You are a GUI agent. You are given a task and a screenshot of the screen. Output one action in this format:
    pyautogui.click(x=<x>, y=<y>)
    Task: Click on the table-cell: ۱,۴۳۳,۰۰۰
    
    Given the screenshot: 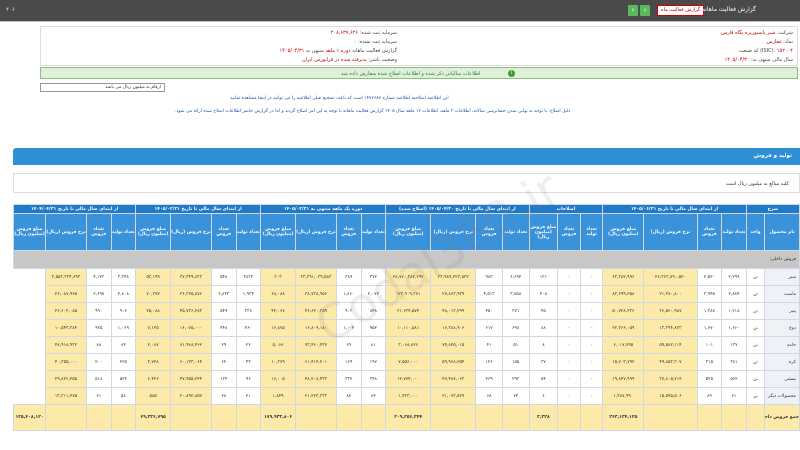 What is the action you would take?
    pyautogui.click(x=408, y=396)
    